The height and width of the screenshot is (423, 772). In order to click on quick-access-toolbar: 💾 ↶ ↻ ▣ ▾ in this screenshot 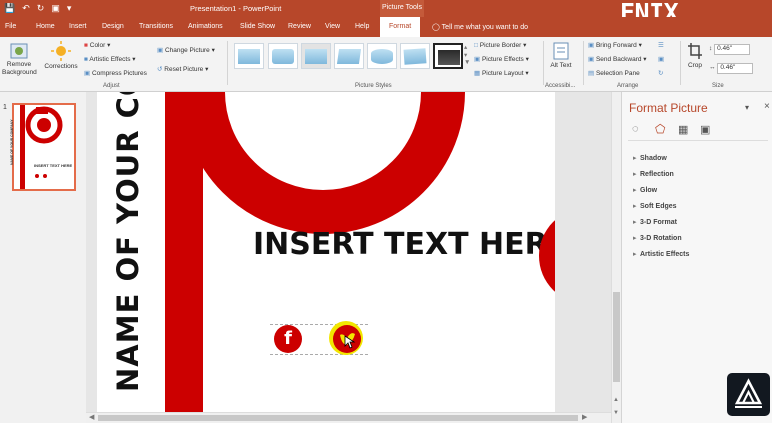, I will do `click(37, 8)`.